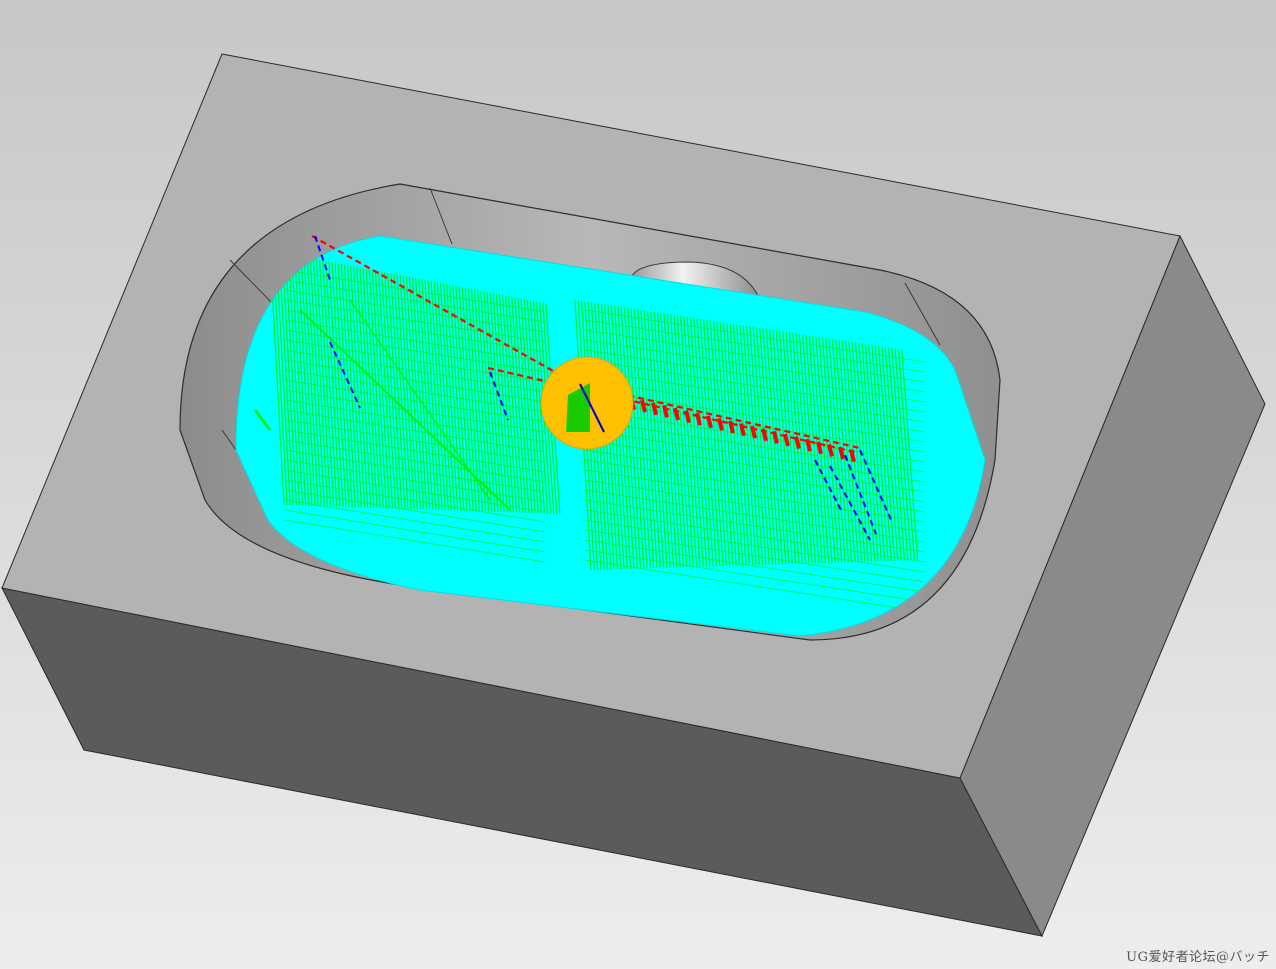 The width and height of the screenshot is (1276, 969). What do you see at coordinates (587, 403) in the screenshot?
I see `cutter-tool-icon` at bounding box center [587, 403].